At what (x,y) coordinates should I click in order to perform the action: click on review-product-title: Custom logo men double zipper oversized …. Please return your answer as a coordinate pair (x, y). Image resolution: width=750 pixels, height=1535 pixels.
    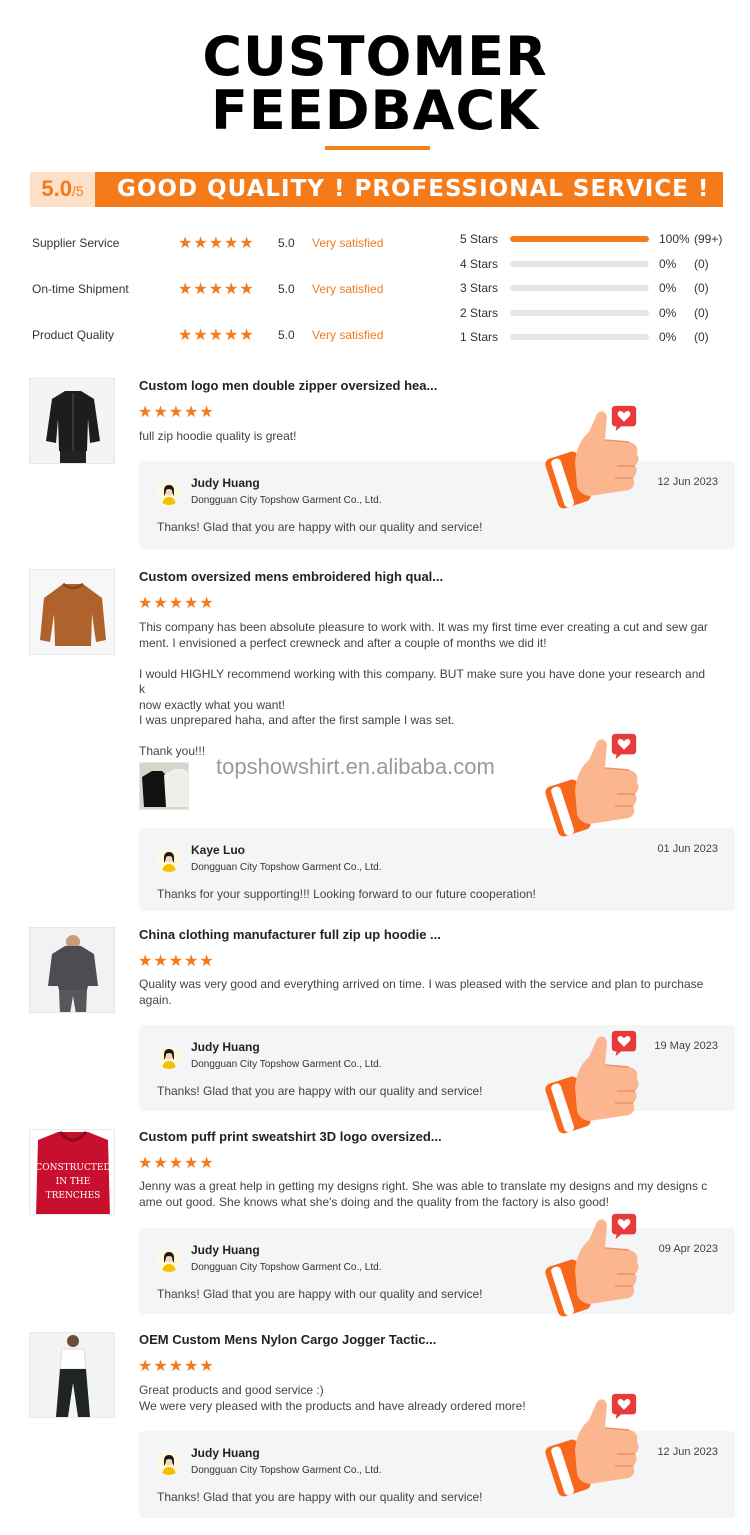
    Looking at the image, I should click on (288, 385).